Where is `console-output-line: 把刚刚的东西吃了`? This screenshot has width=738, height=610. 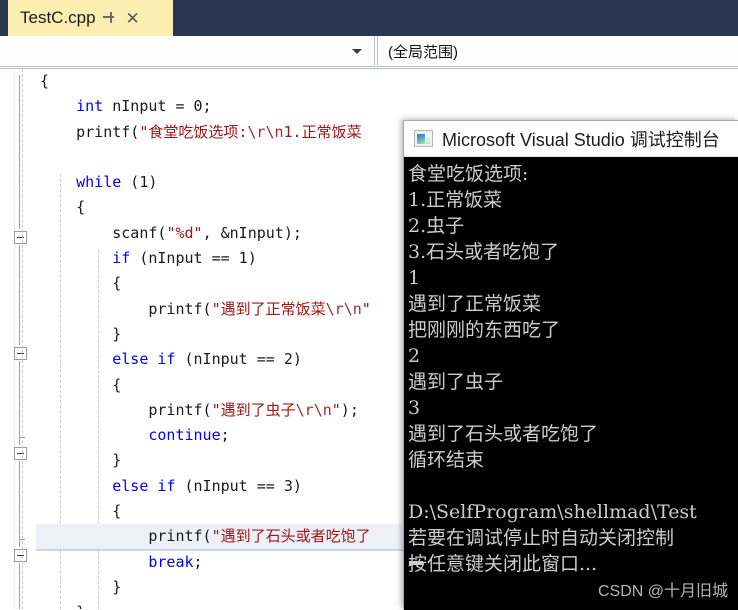
console-output-line: 把刚刚的东西吃了 is located at coordinates (484, 330).